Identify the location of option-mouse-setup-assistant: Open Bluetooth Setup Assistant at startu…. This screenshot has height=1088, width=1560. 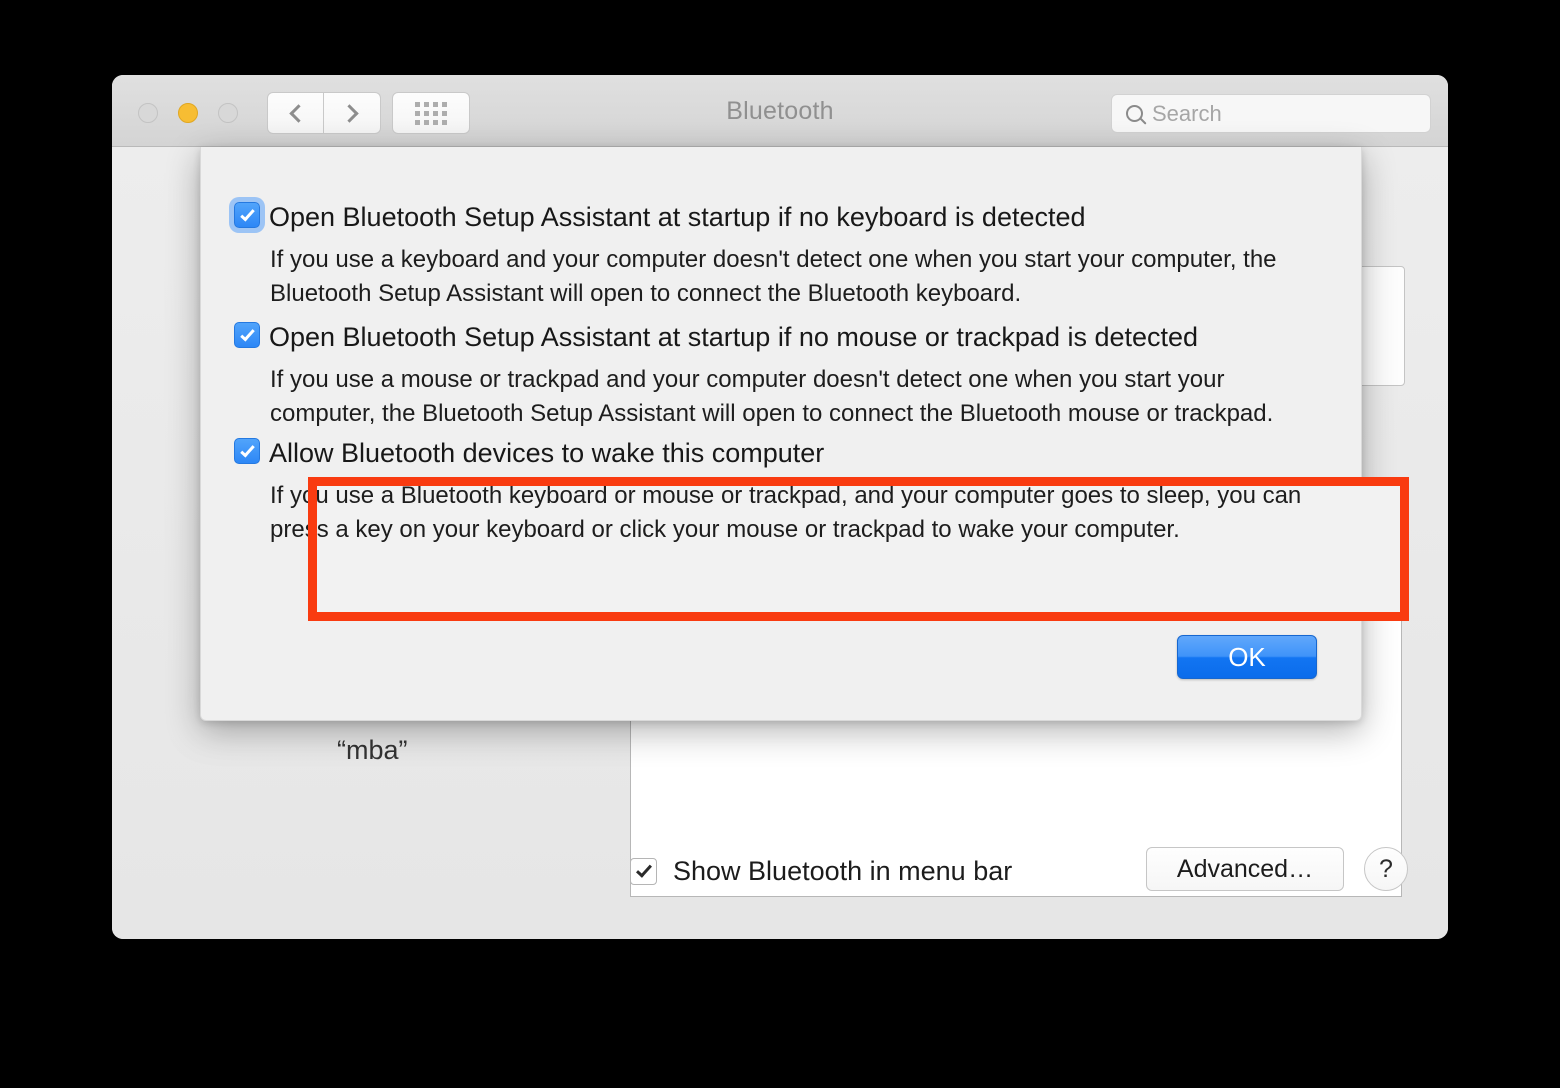
(779, 376).